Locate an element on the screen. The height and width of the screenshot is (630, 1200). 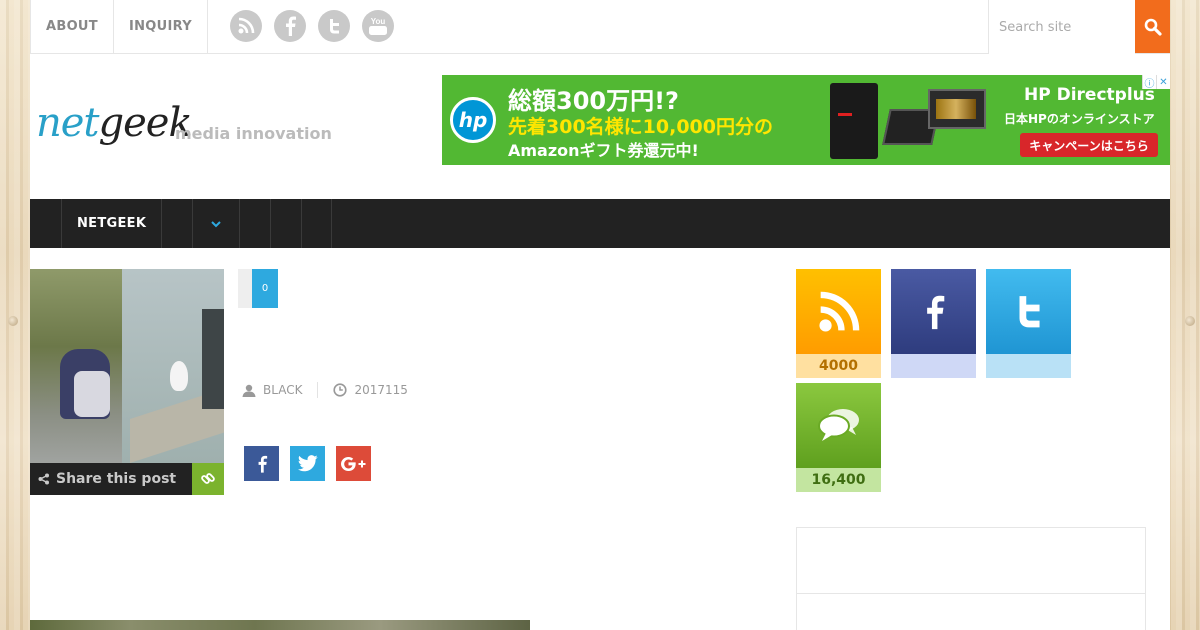
close-icon: ✕ is located at coordinates (1163, 82).